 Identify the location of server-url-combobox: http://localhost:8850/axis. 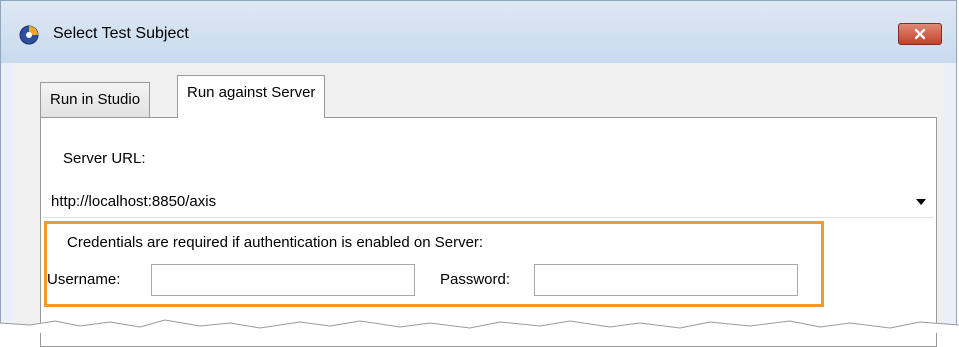
(488, 202).